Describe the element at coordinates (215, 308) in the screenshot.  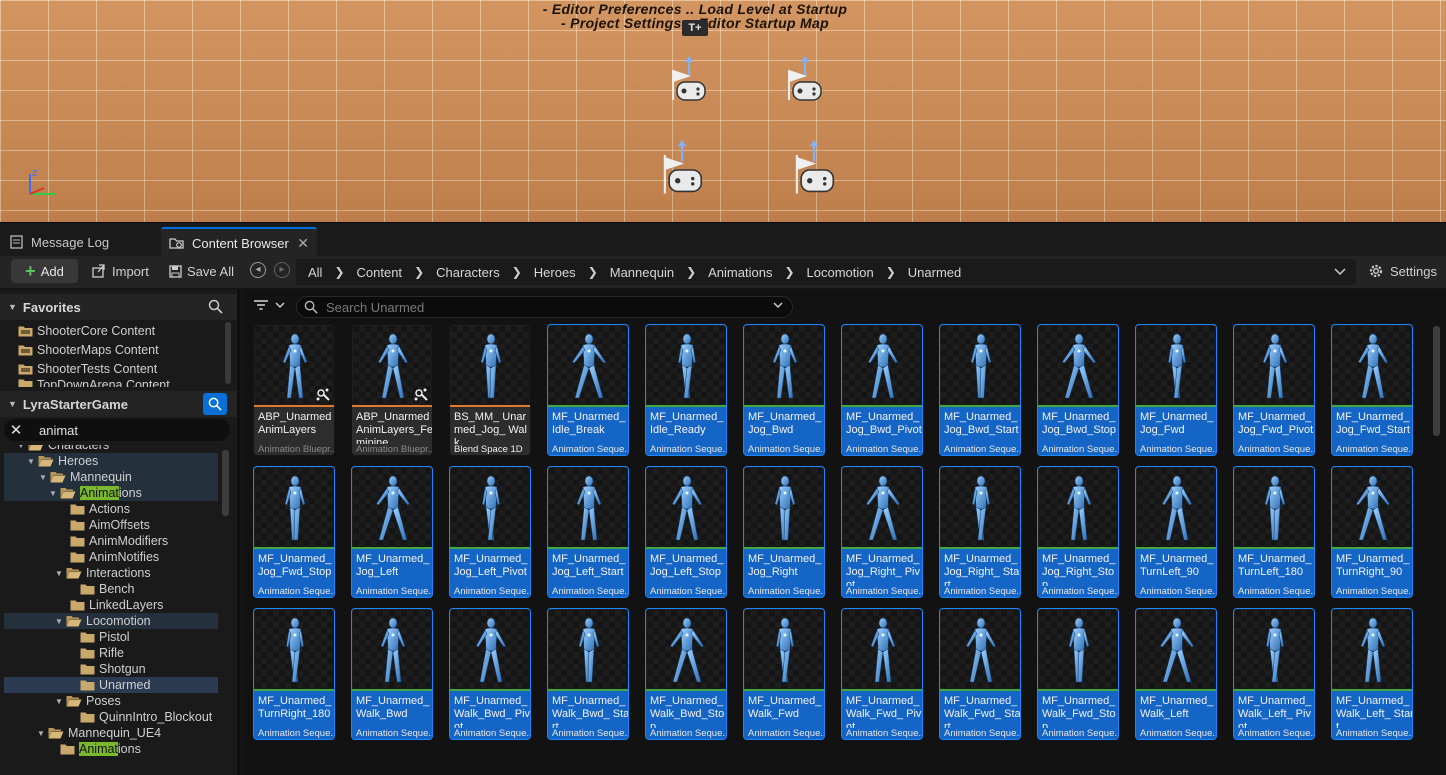
I see `search-icon` at that location.